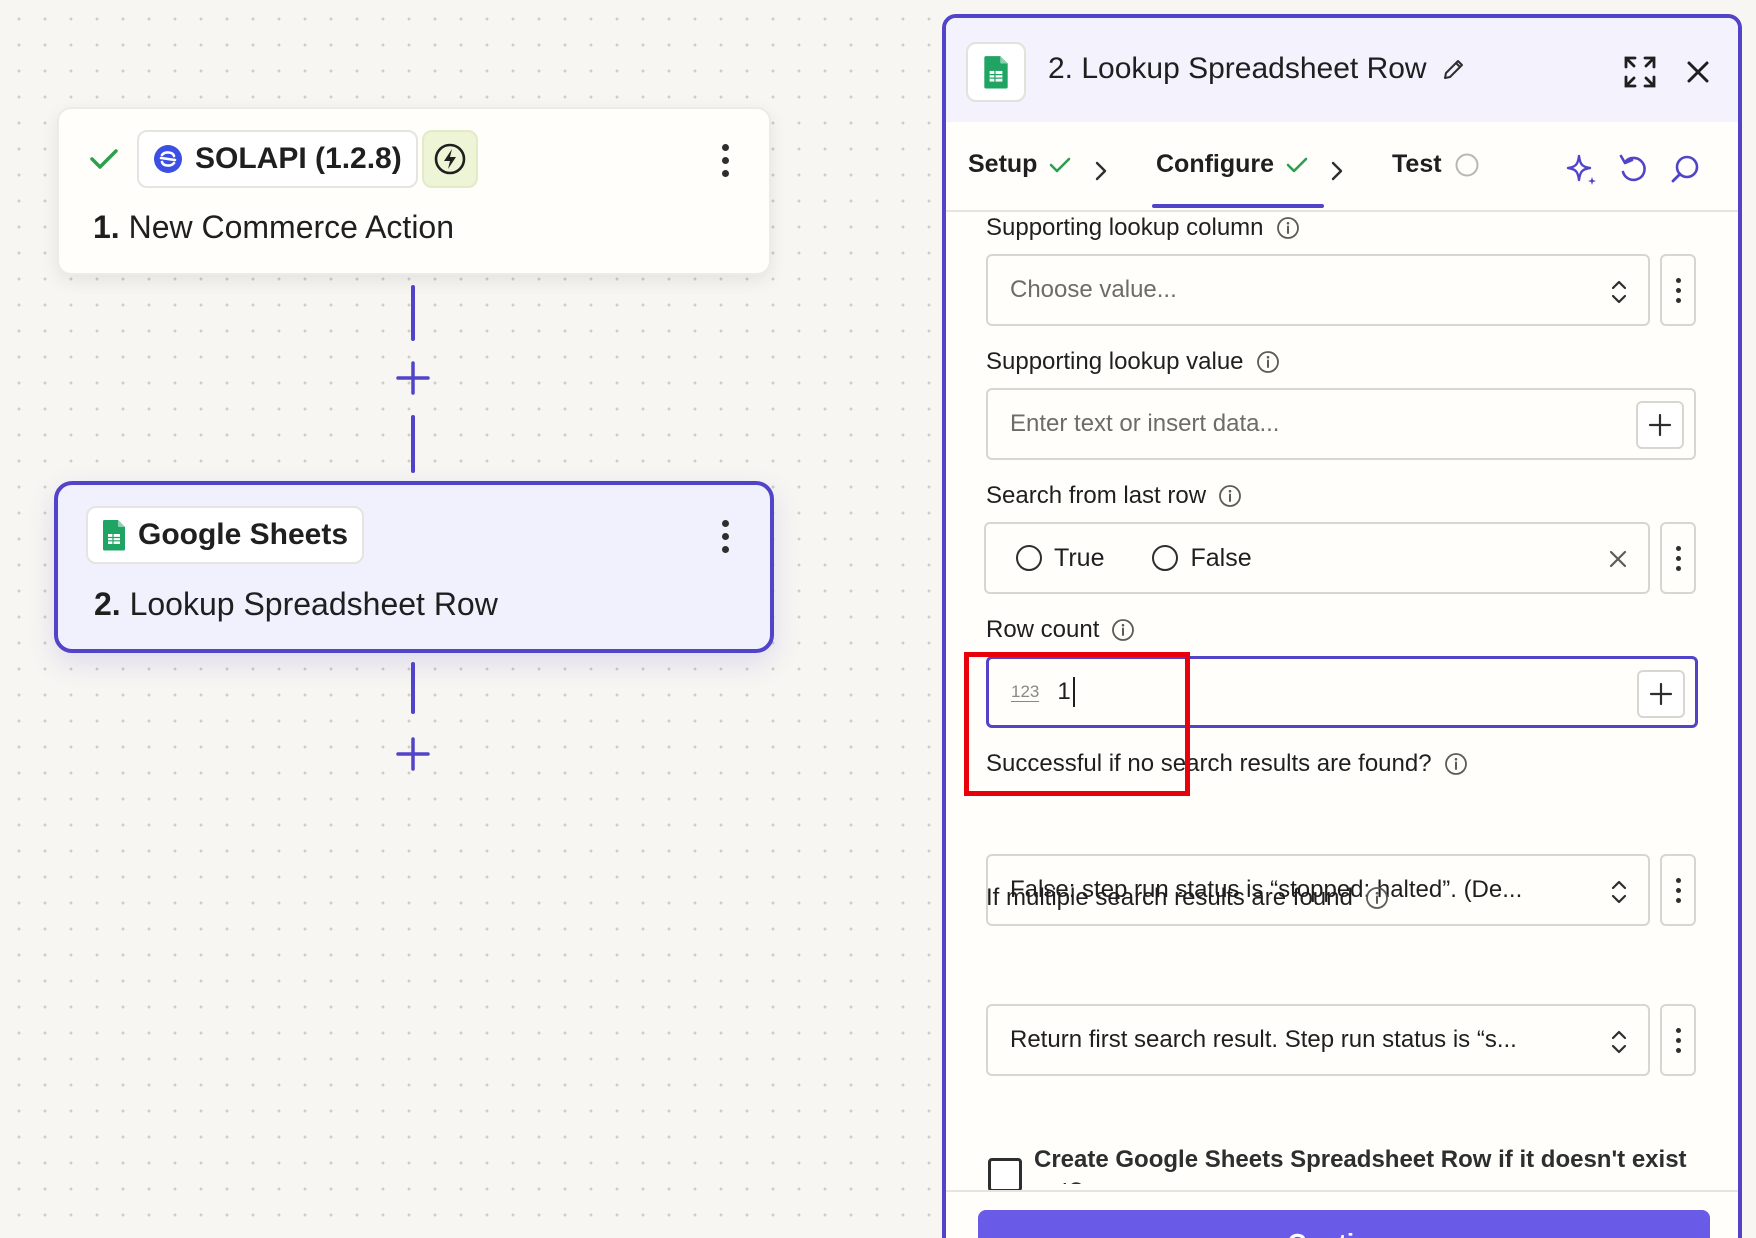  I want to click on supporting-lookup-column-label: Supporting lookup column, so click(1143, 228).